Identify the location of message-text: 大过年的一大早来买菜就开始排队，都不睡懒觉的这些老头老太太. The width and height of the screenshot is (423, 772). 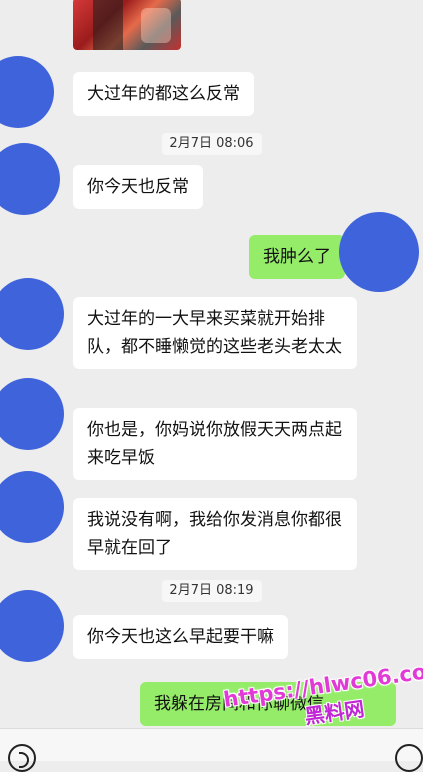
(214, 333).